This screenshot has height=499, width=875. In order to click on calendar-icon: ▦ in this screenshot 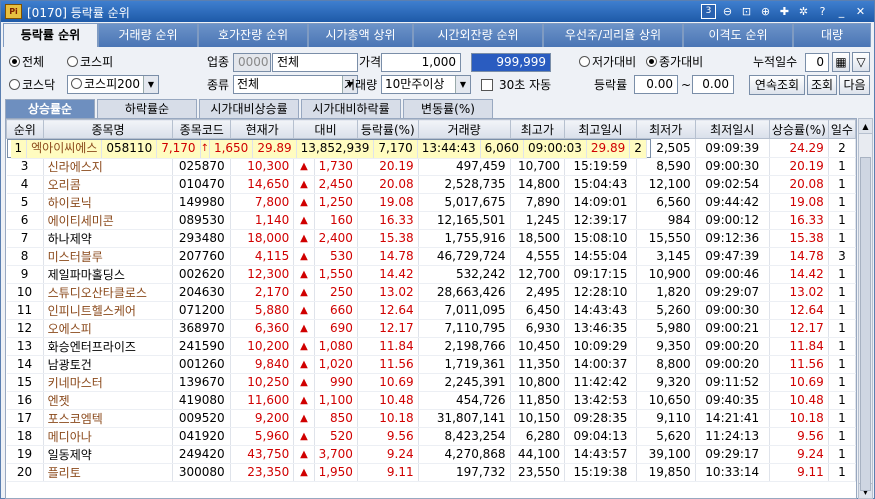, I will do `click(841, 62)`.